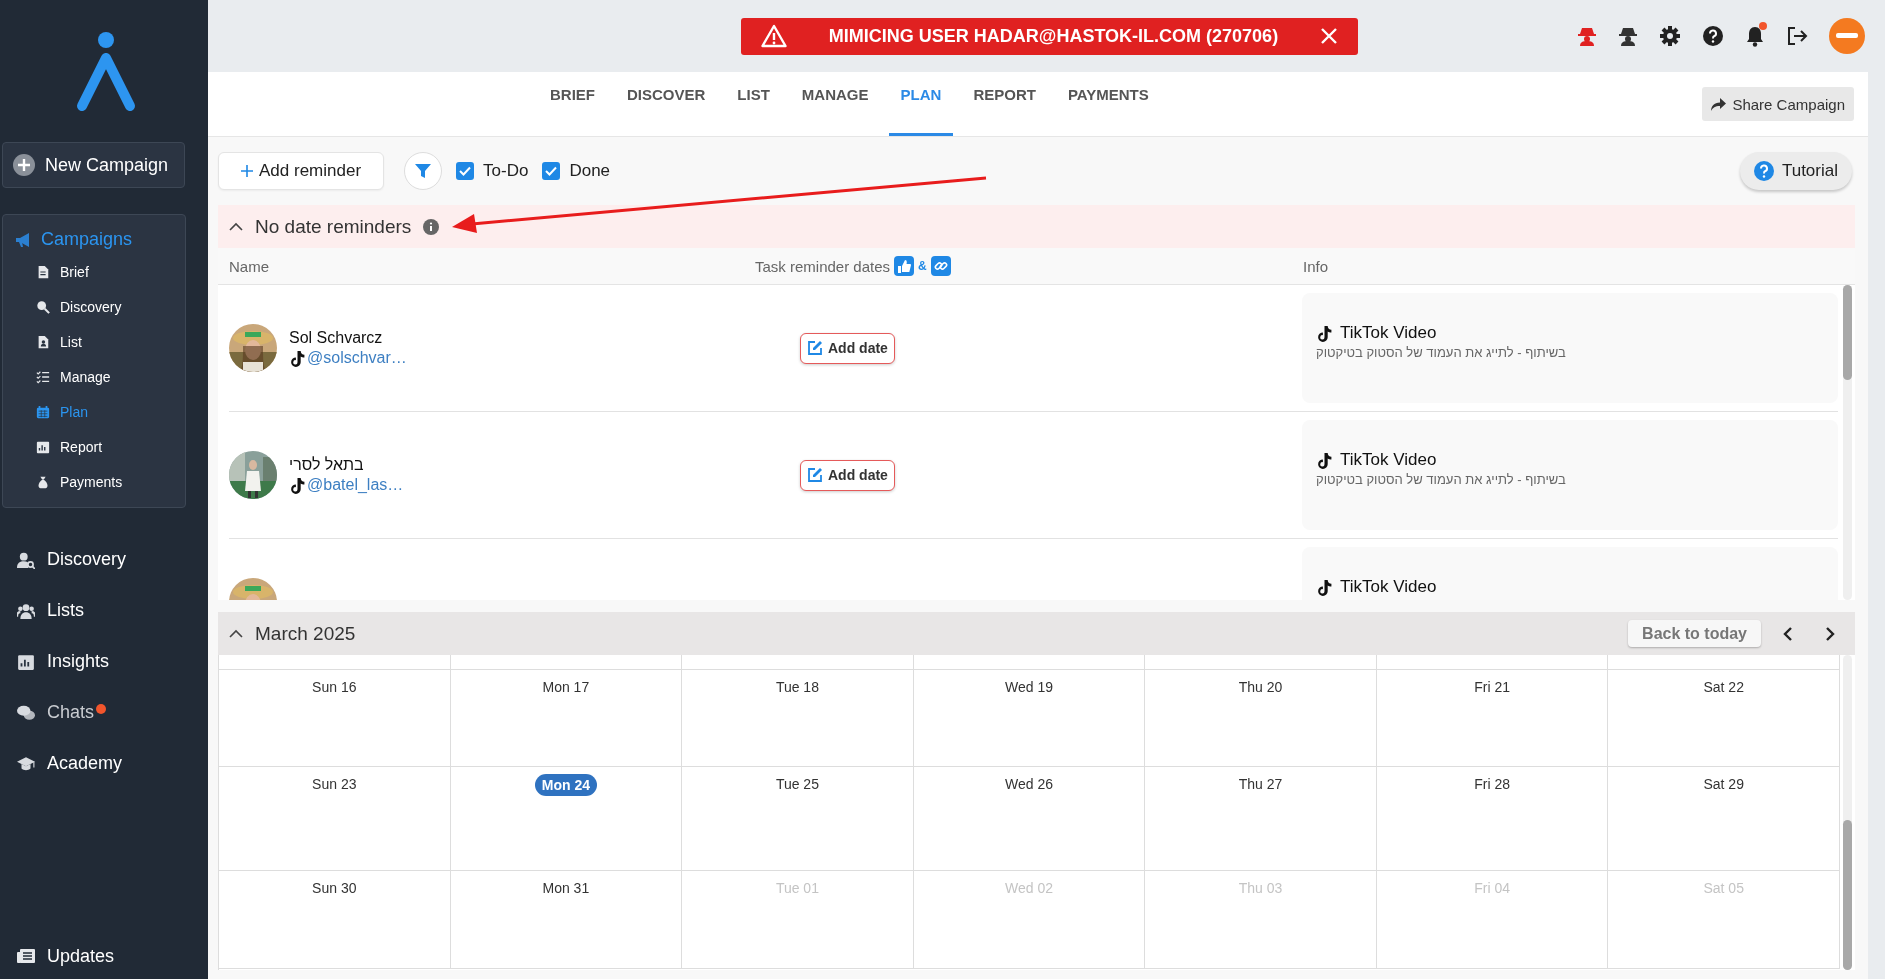 This screenshot has width=1885, height=979. Describe the element at coordinates (922, 266) in the screenshot. I see `ampersand: &` at that location.